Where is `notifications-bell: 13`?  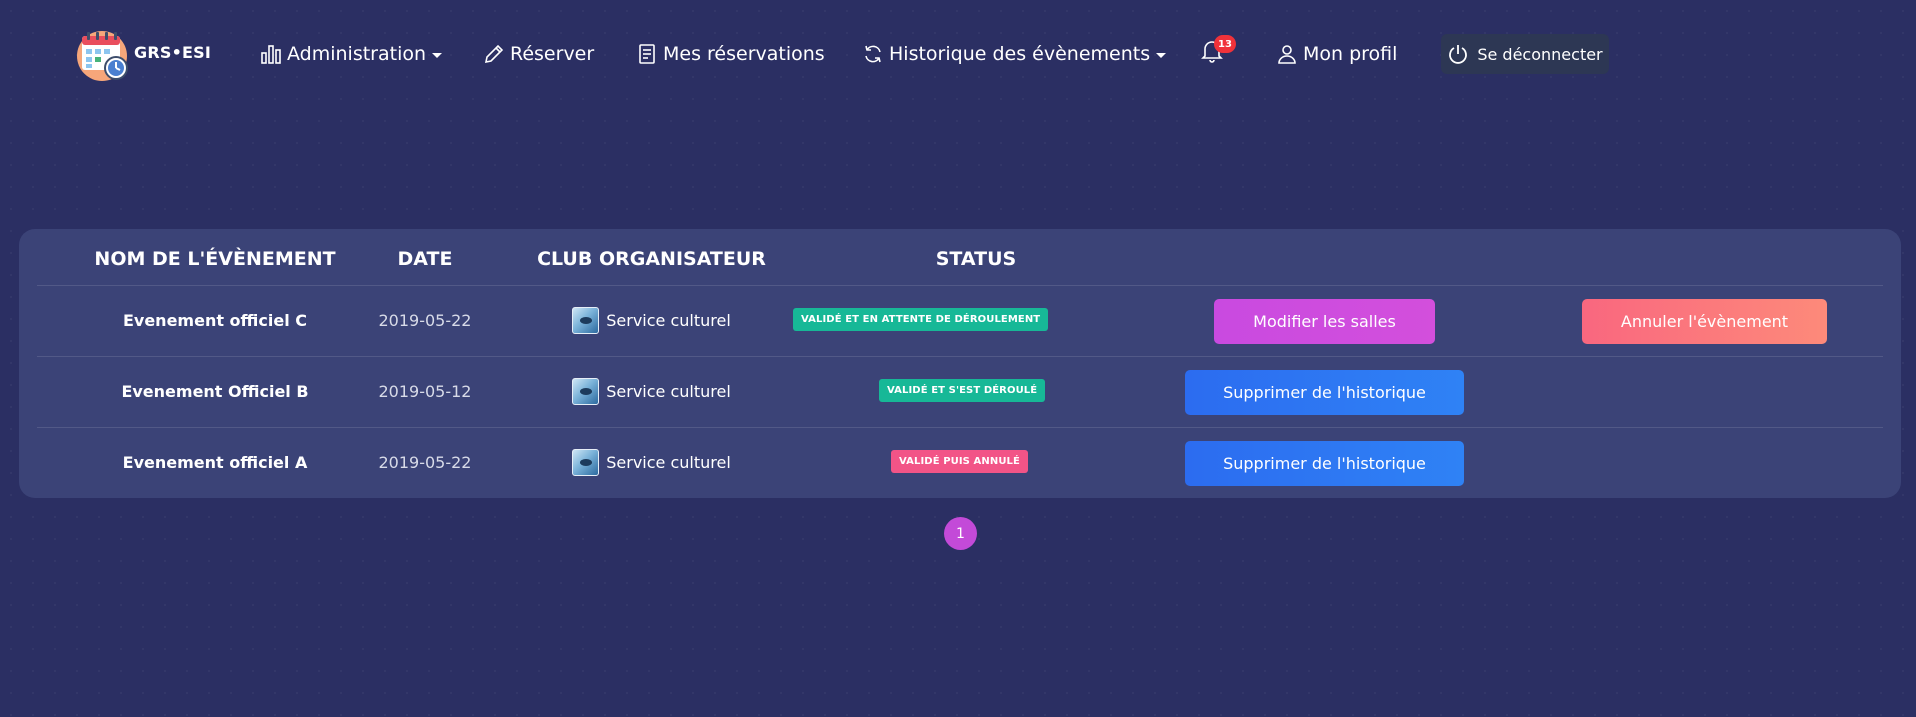 notifications-bell: 13 is located at coordinates (1218, 51).